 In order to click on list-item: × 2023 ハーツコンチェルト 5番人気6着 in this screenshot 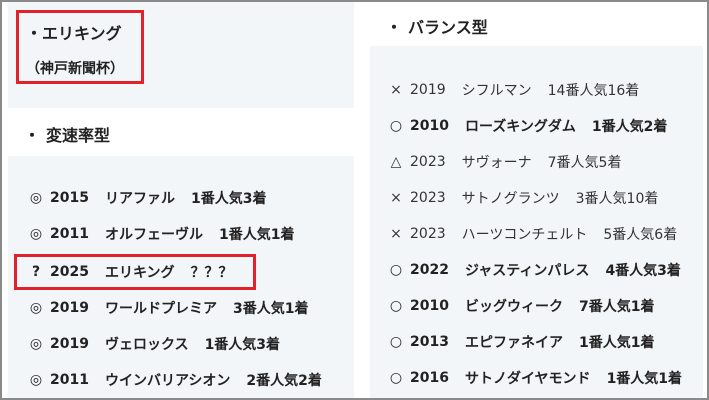, I will do `click(532, 234)`.